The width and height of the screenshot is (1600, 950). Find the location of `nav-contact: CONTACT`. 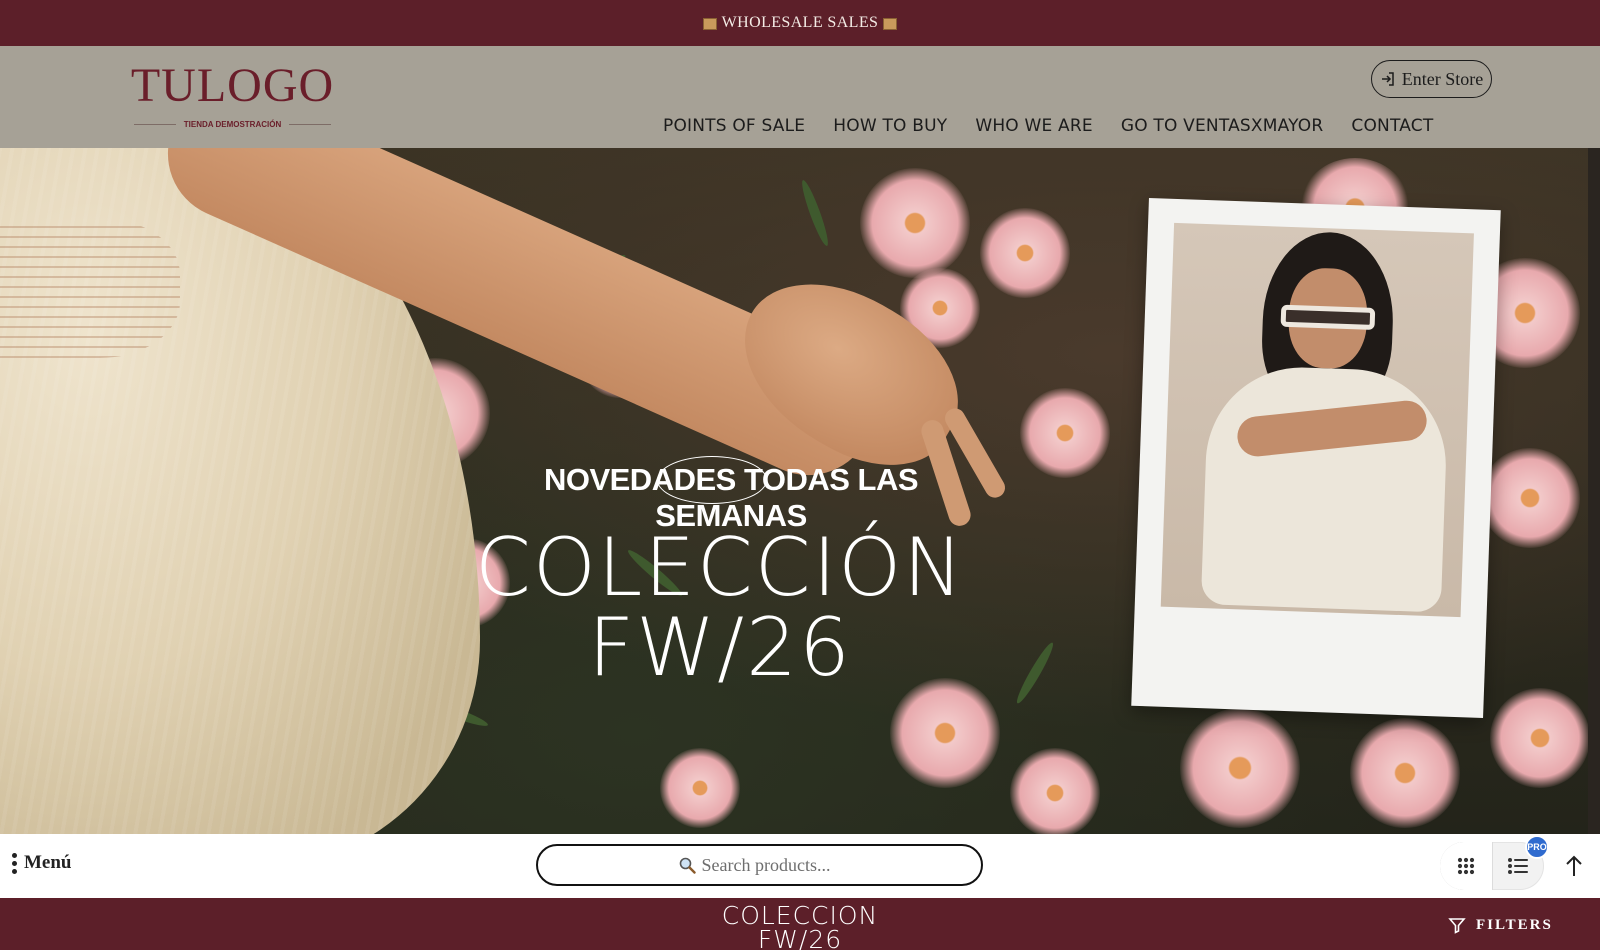

nav-contact: CONTACT is located at coordinates (1392, 126).